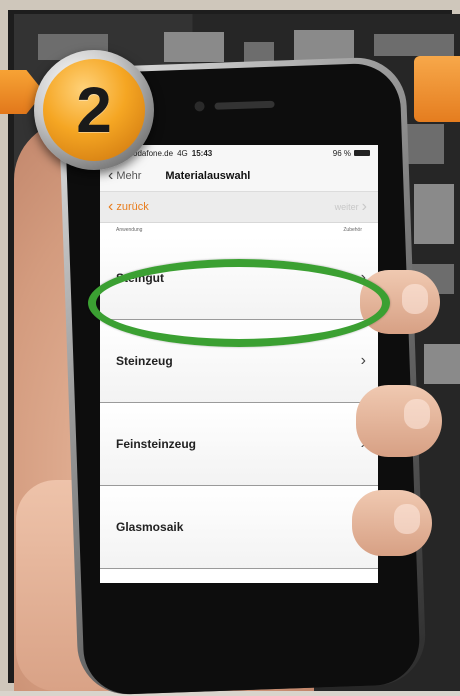 This screenshot has width=460, height=696. Describe the element at coordinates (244, 105) in the screenshot. I see `speaker-grille` at that location.